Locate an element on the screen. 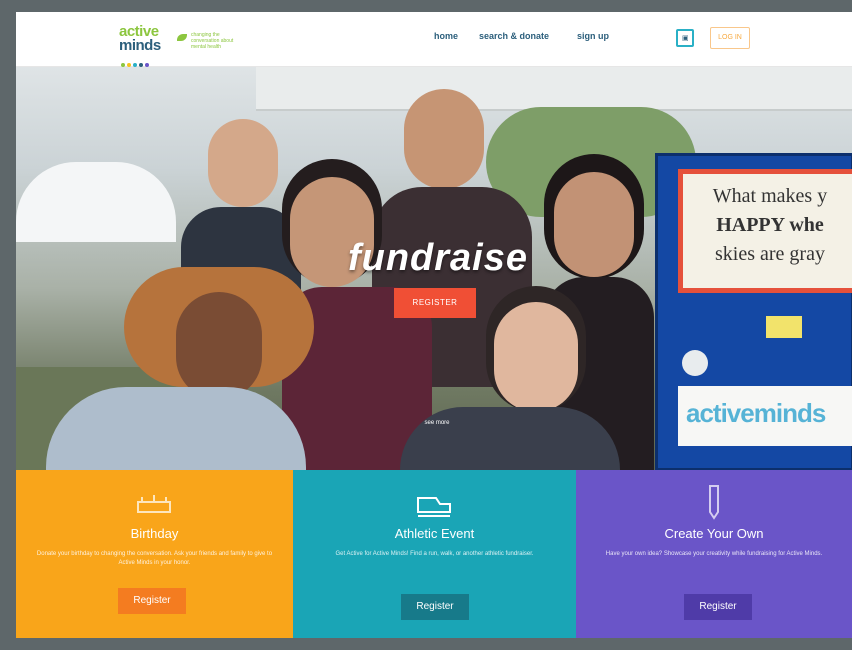  nav-home: home is located at coordinates (446, 36).